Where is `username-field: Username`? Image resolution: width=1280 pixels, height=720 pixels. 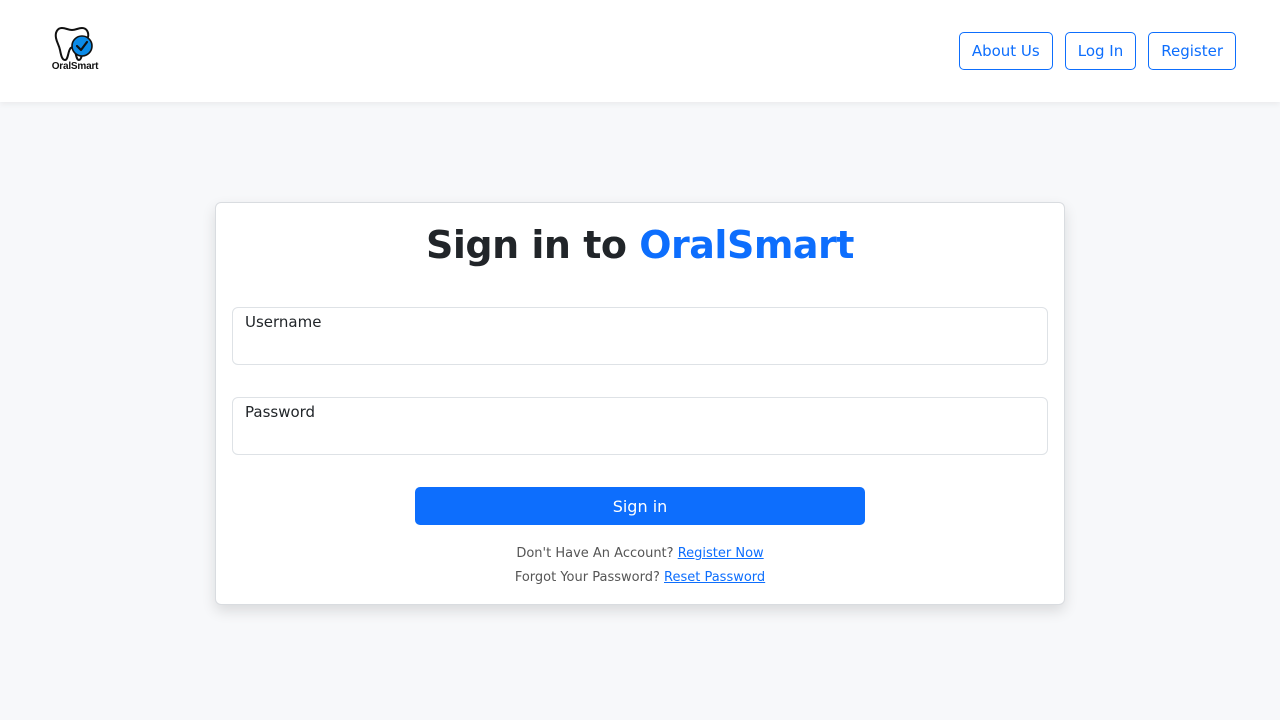
username-field: Username is located at coordinates (640, 336).